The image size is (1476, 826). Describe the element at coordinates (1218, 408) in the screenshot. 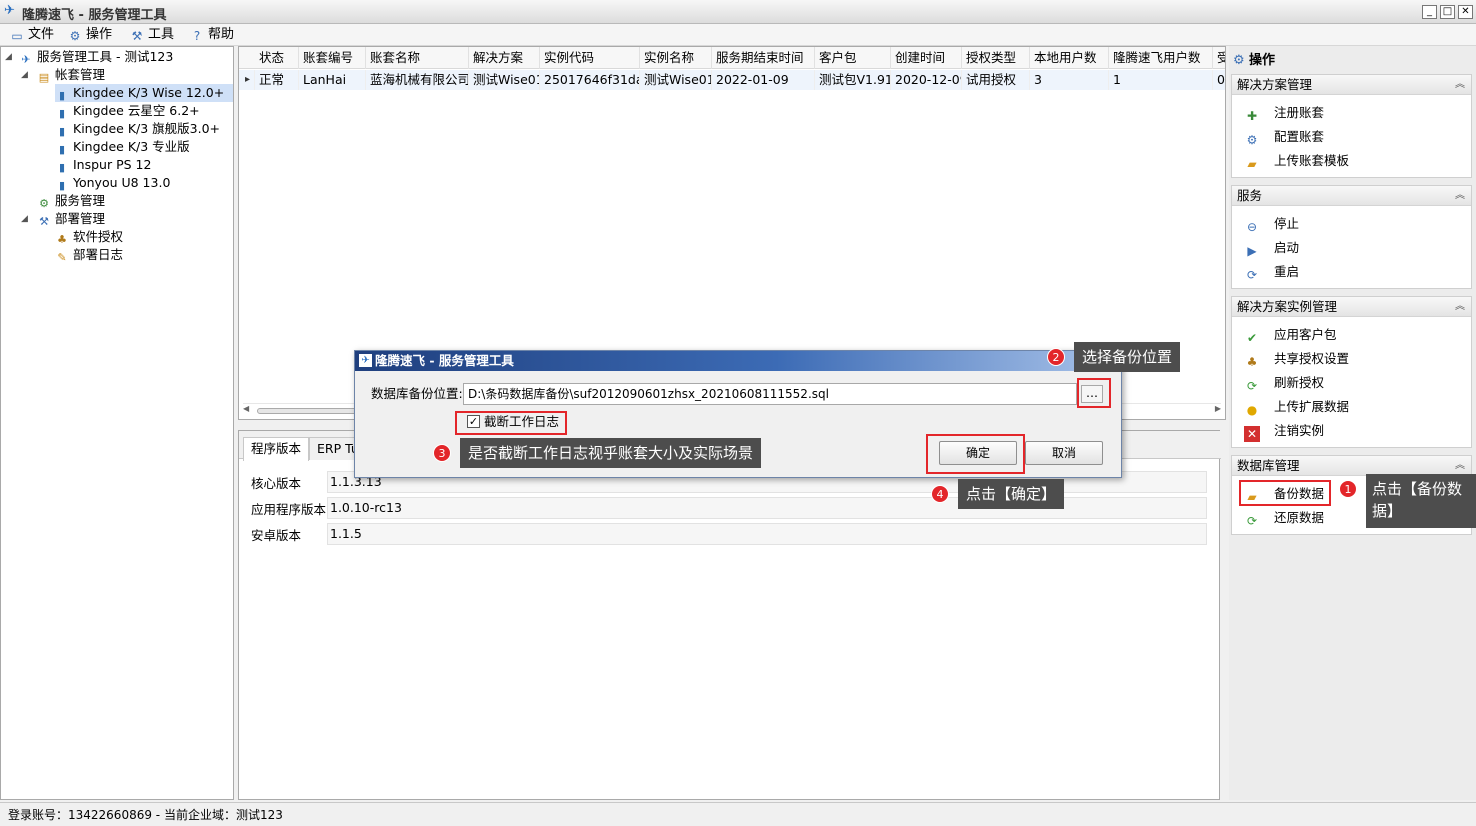

I see `scroll-right-icon: ▶` at that location.